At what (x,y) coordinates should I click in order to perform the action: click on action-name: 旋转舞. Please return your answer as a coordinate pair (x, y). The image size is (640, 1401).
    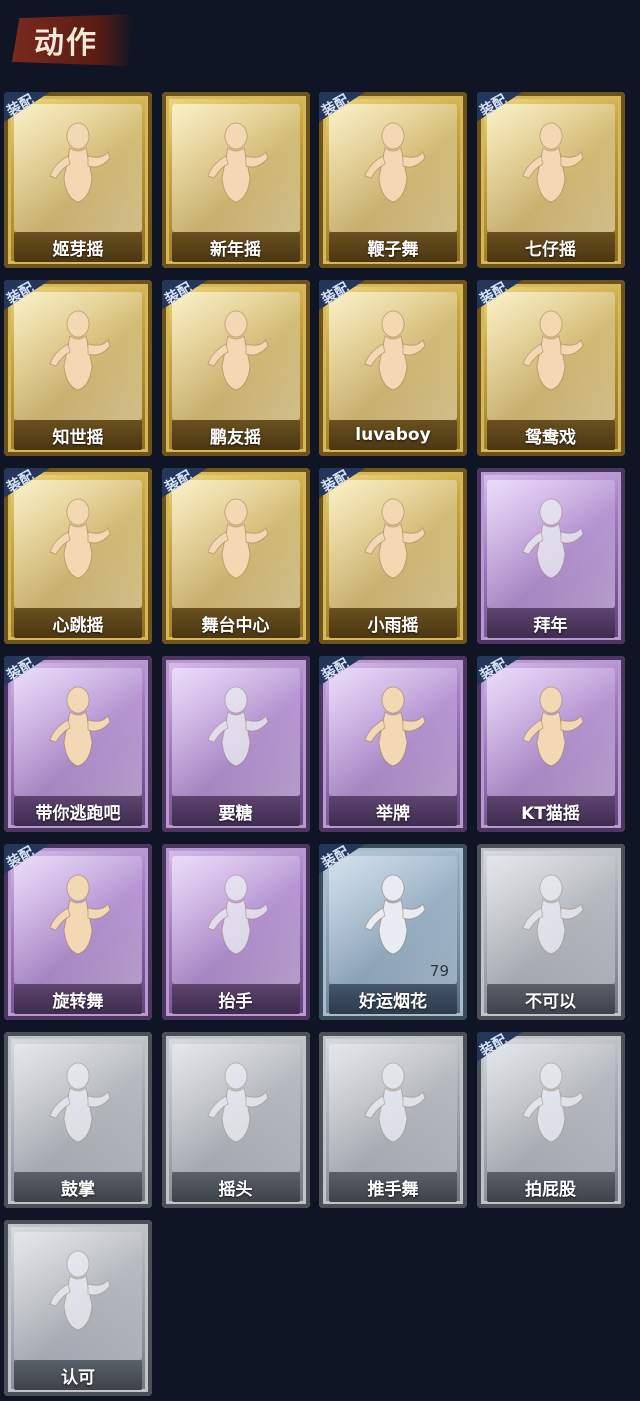
    Looking at the image, I should click on (78, 999).